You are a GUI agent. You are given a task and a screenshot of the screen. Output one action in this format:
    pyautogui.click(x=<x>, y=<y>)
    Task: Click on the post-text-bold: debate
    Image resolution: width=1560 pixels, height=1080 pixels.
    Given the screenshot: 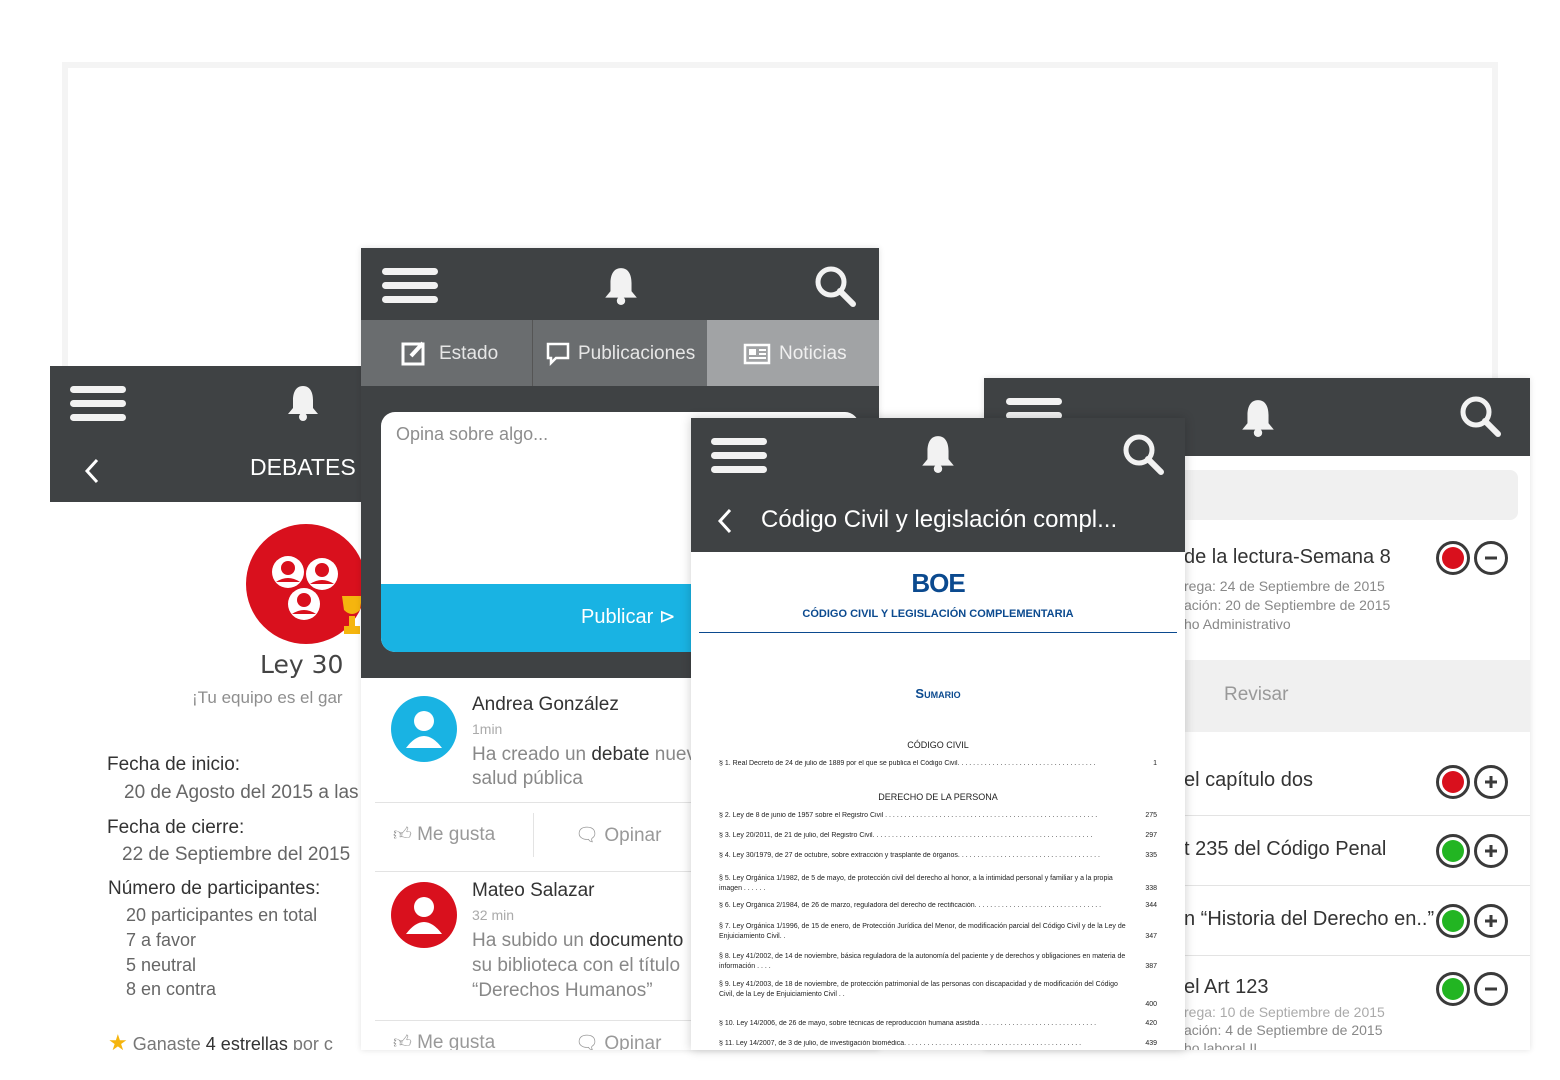 What is the action you would take?
    pyautogui.click(x=620, y=754)
    